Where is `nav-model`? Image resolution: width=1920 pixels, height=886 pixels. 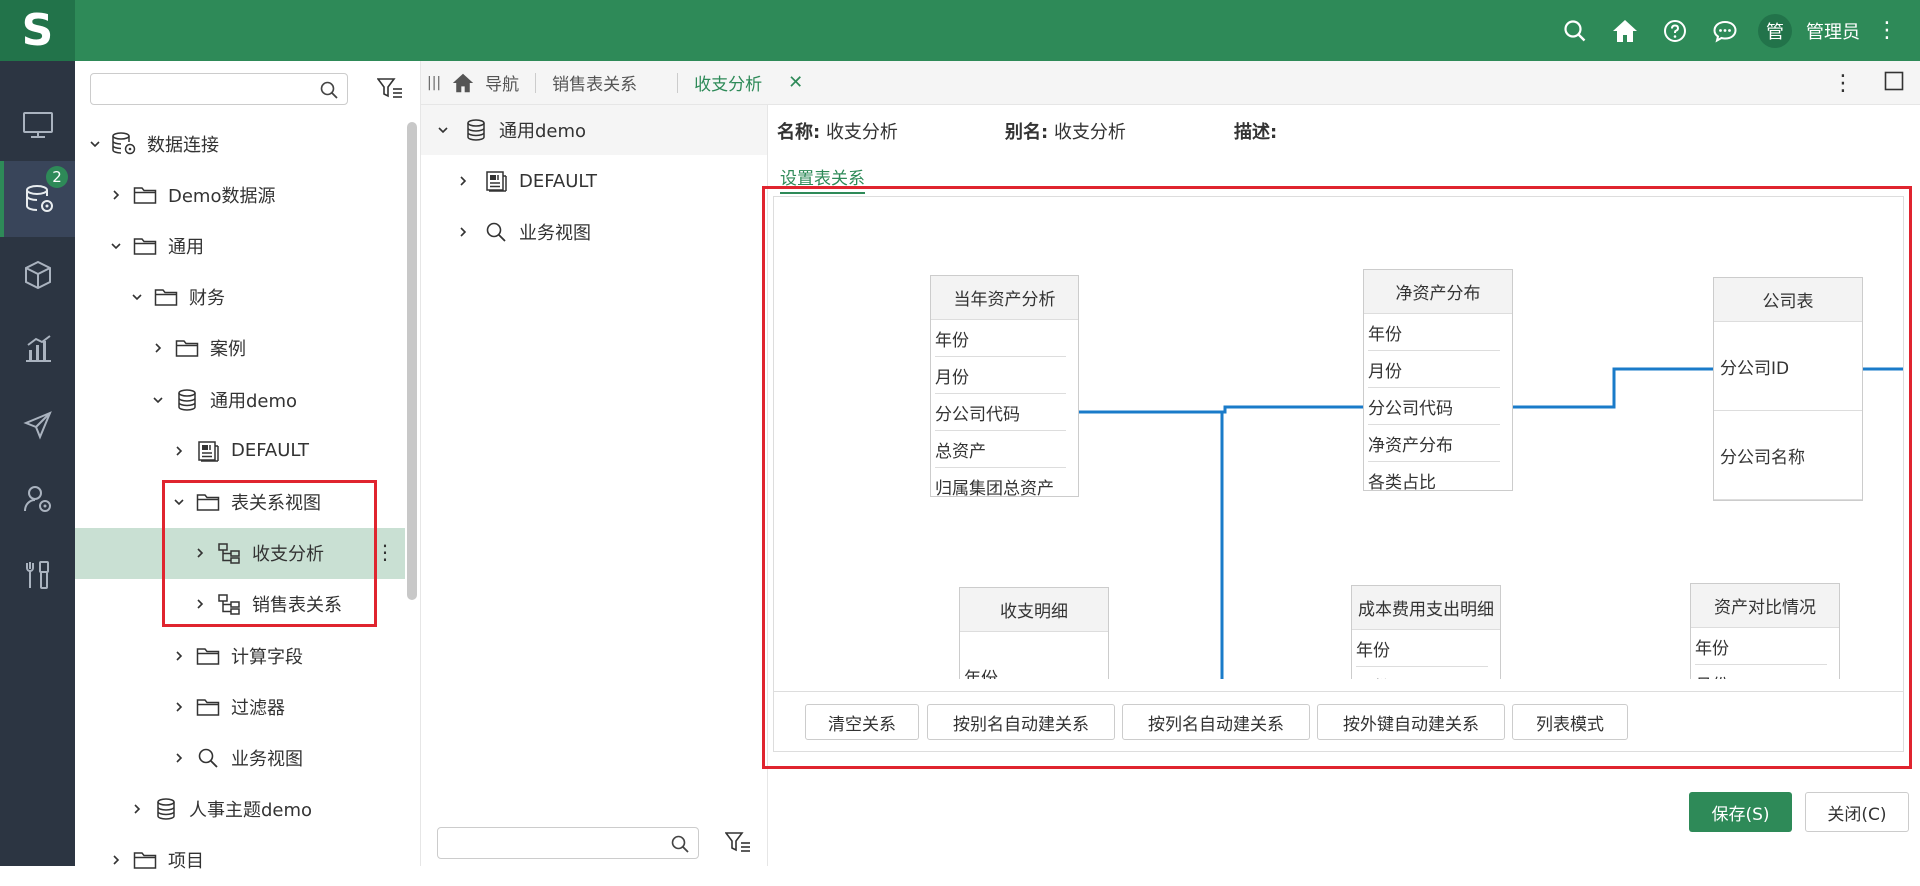
nav-model is located at coordinates (37, 275).